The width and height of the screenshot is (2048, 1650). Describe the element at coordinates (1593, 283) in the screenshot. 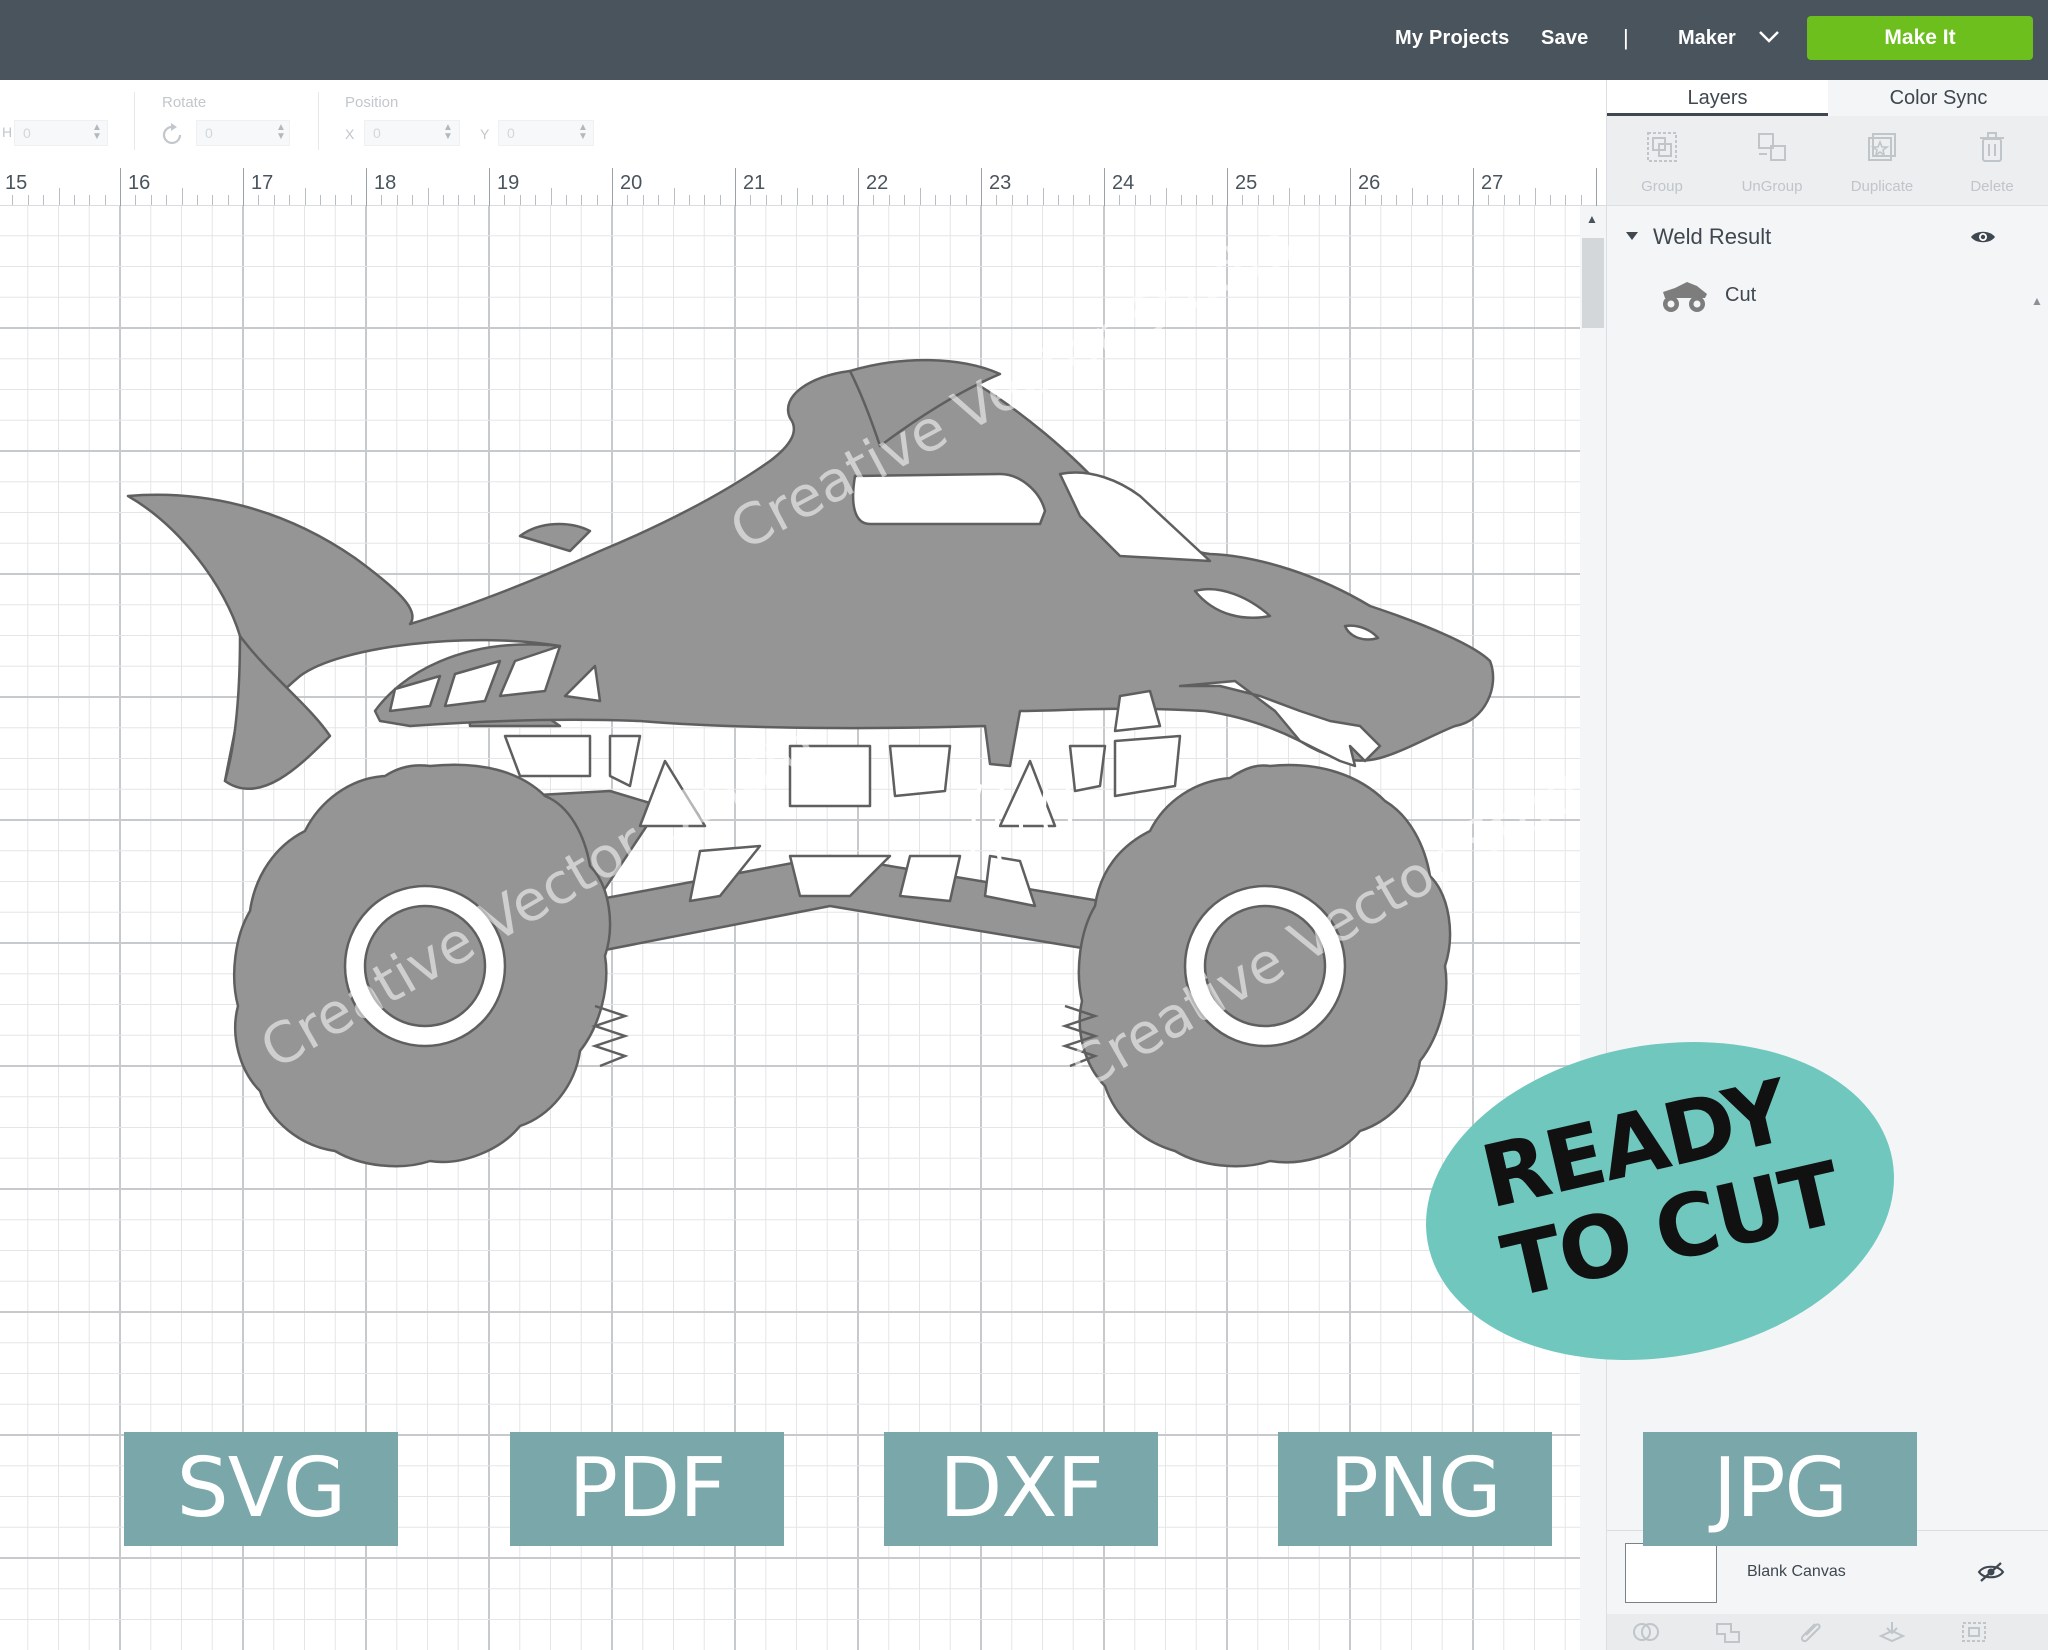

I see `scrollbar-thumb` at that location.